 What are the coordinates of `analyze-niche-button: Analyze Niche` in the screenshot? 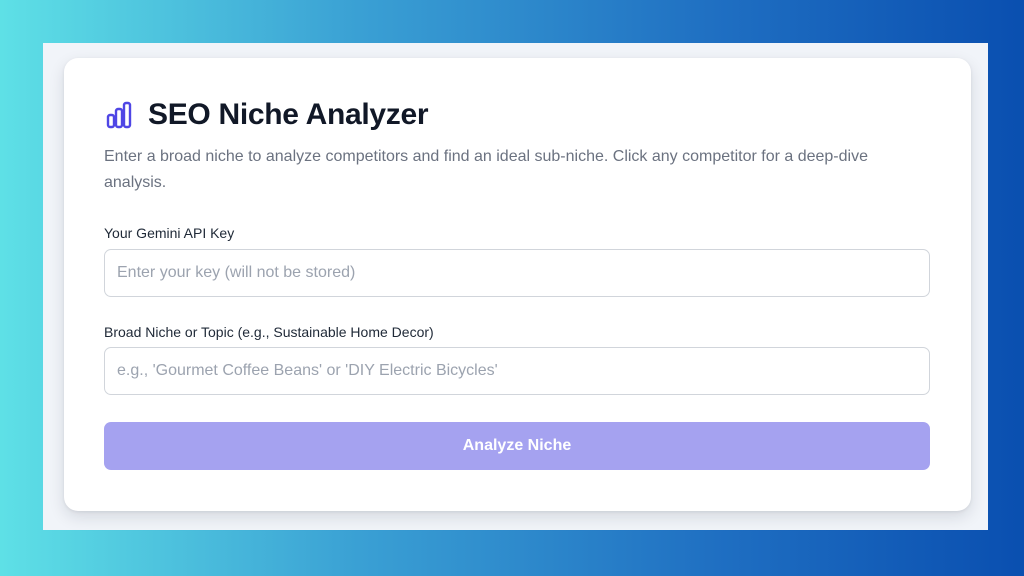 It's located at (517, 446).